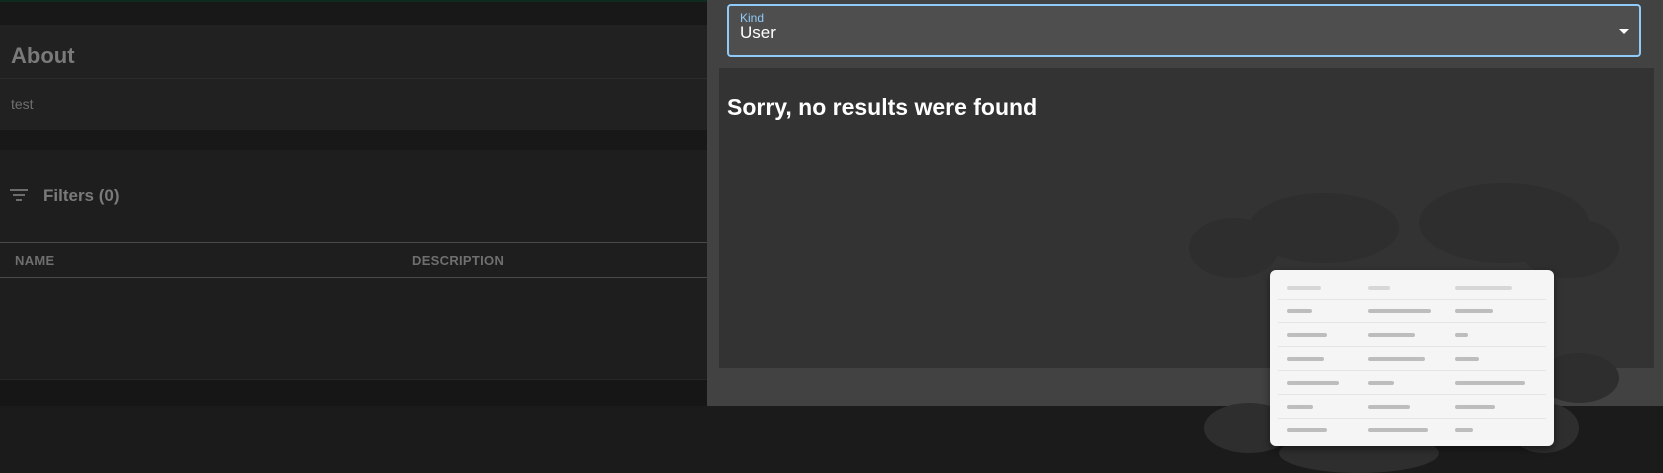 This screenshot has height=473, width=1663. What do you see at coordinates (1184, 30) in the screenshot?
I see `kind-select: Kind User` at bounding box center [1184, 30].